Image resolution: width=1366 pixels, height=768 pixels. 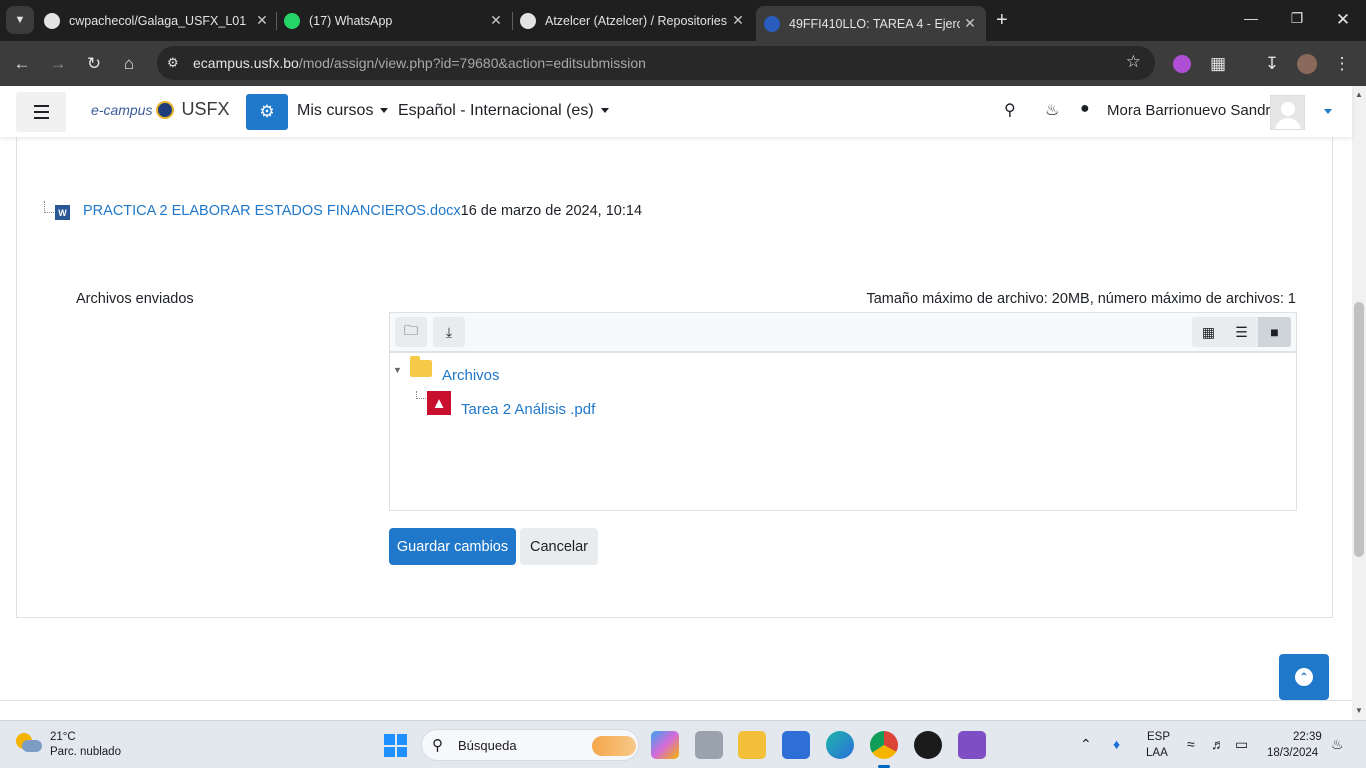 I want to click on back-to-top-button: ⌃, so click(x=1304, y=677).